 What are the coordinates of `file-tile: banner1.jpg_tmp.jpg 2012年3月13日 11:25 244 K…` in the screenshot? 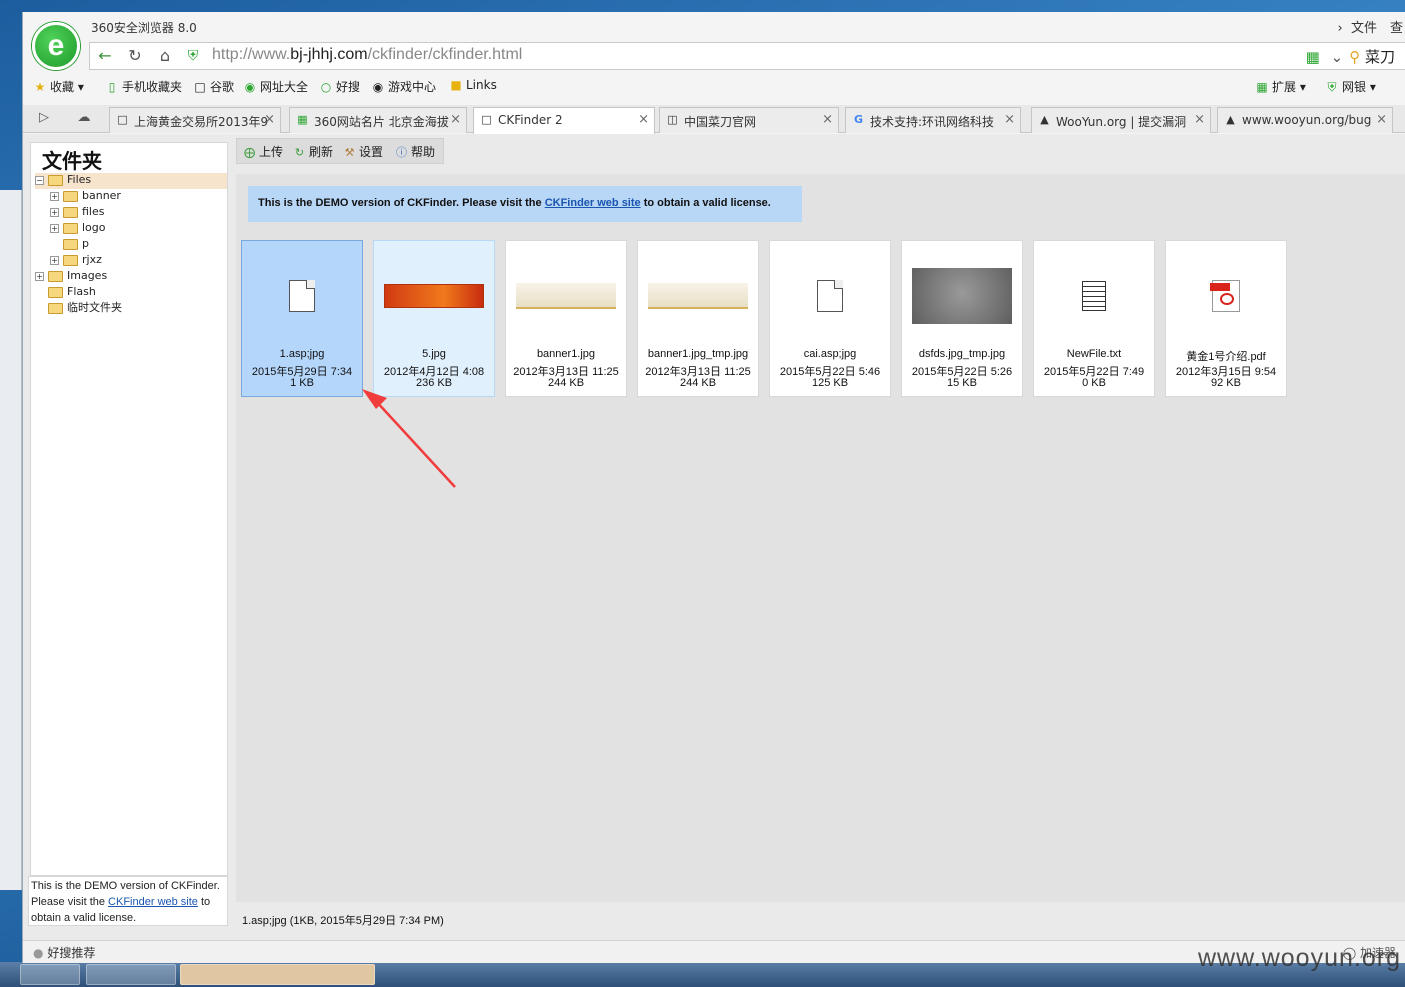 It's located at (698, 318).